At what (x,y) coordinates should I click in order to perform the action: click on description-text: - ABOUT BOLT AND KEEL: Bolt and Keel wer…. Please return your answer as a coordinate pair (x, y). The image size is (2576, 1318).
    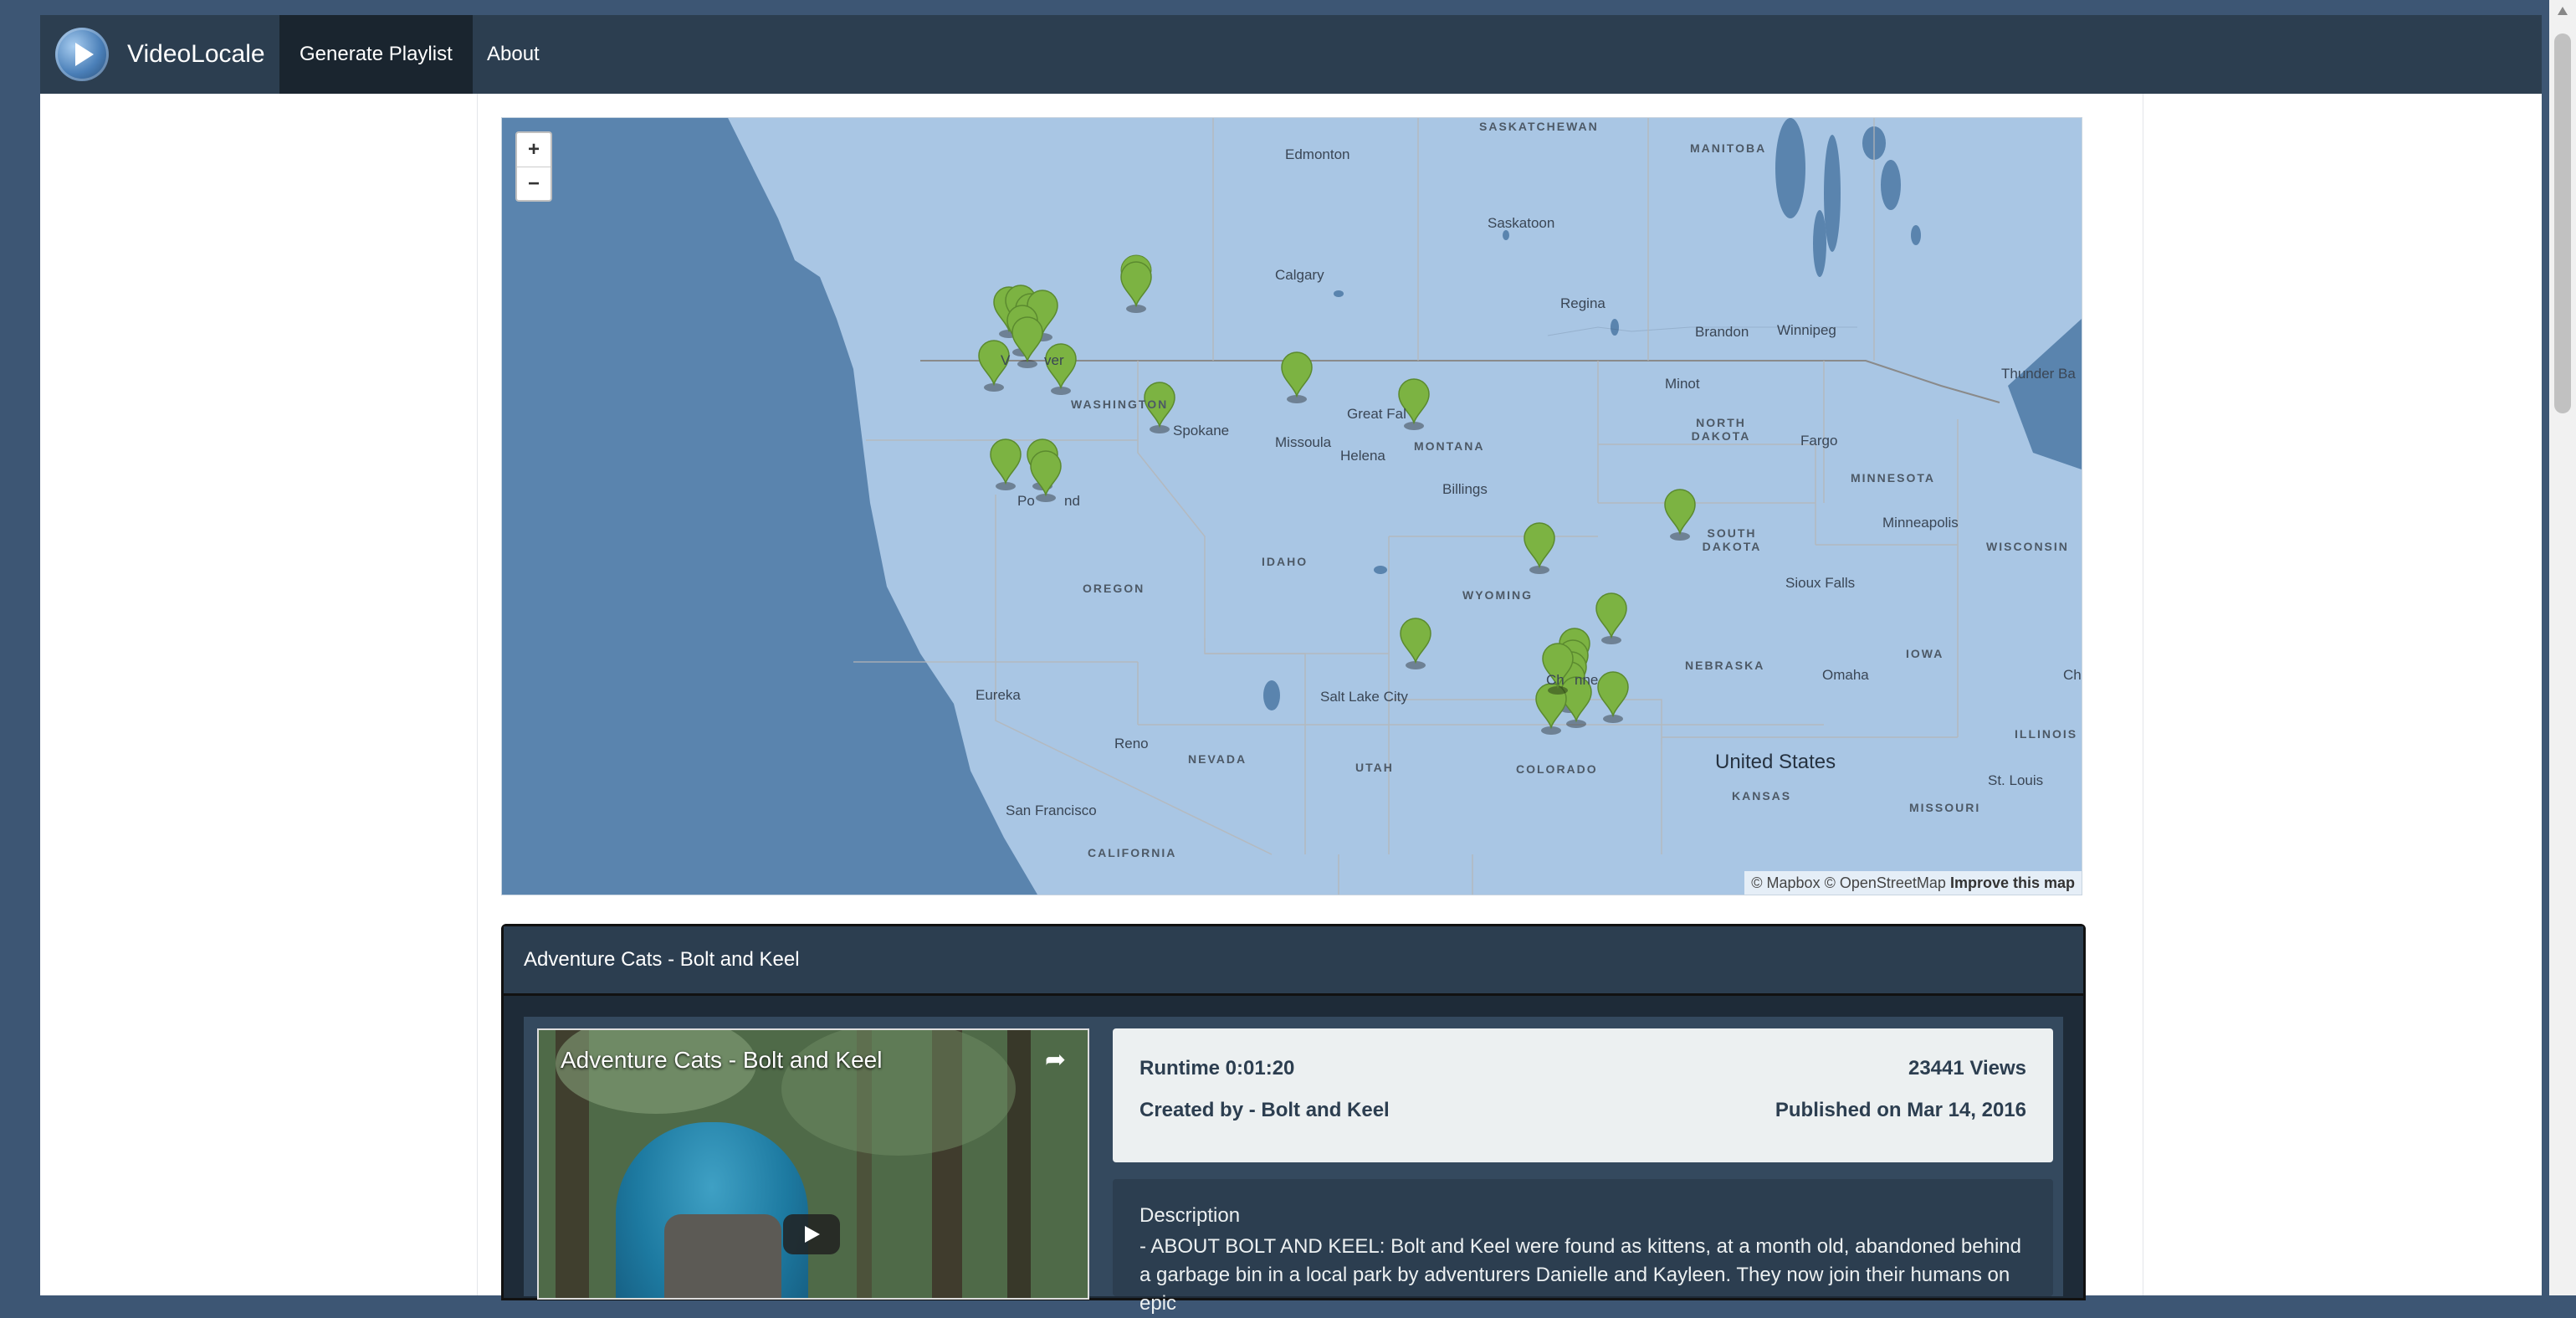
    Looking at the image, I should click on (1580, 1275).